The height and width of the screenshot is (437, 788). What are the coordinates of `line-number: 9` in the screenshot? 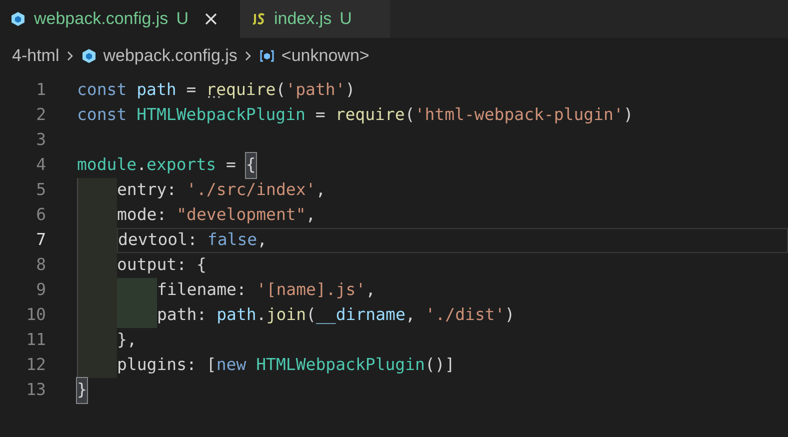 It's located at (41, 290).